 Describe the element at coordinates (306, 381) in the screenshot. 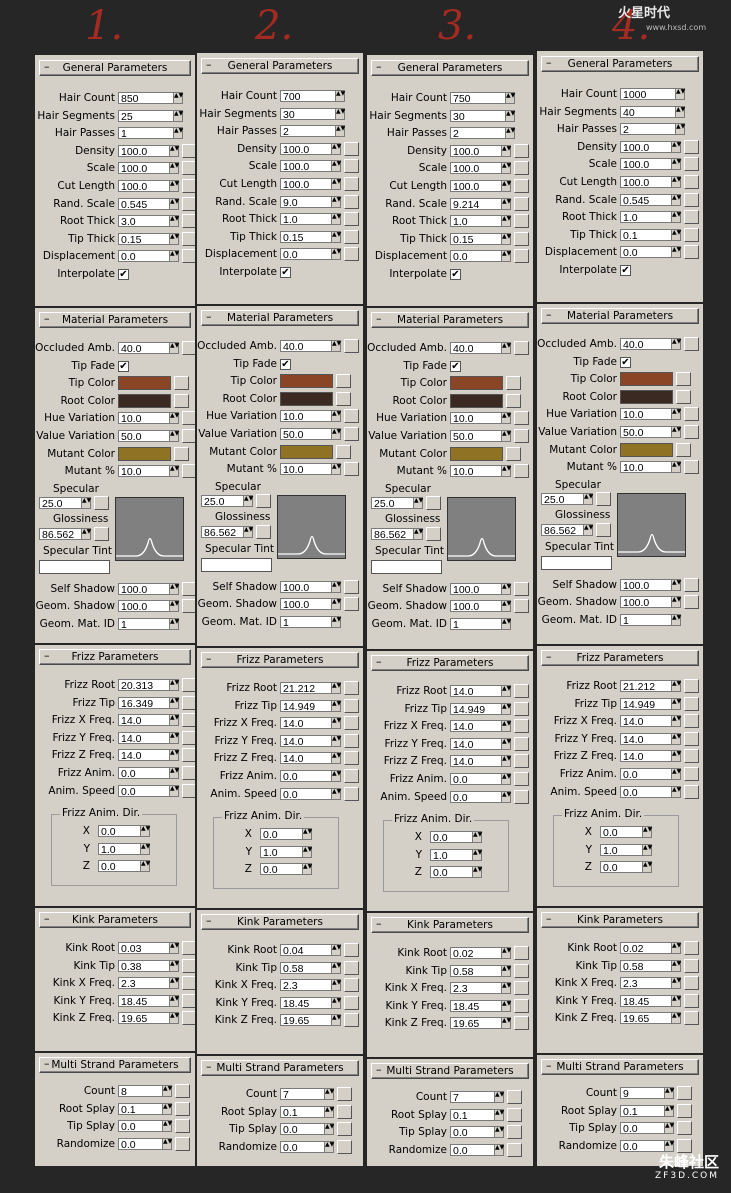

I see `tip-color-swatch` at that location.